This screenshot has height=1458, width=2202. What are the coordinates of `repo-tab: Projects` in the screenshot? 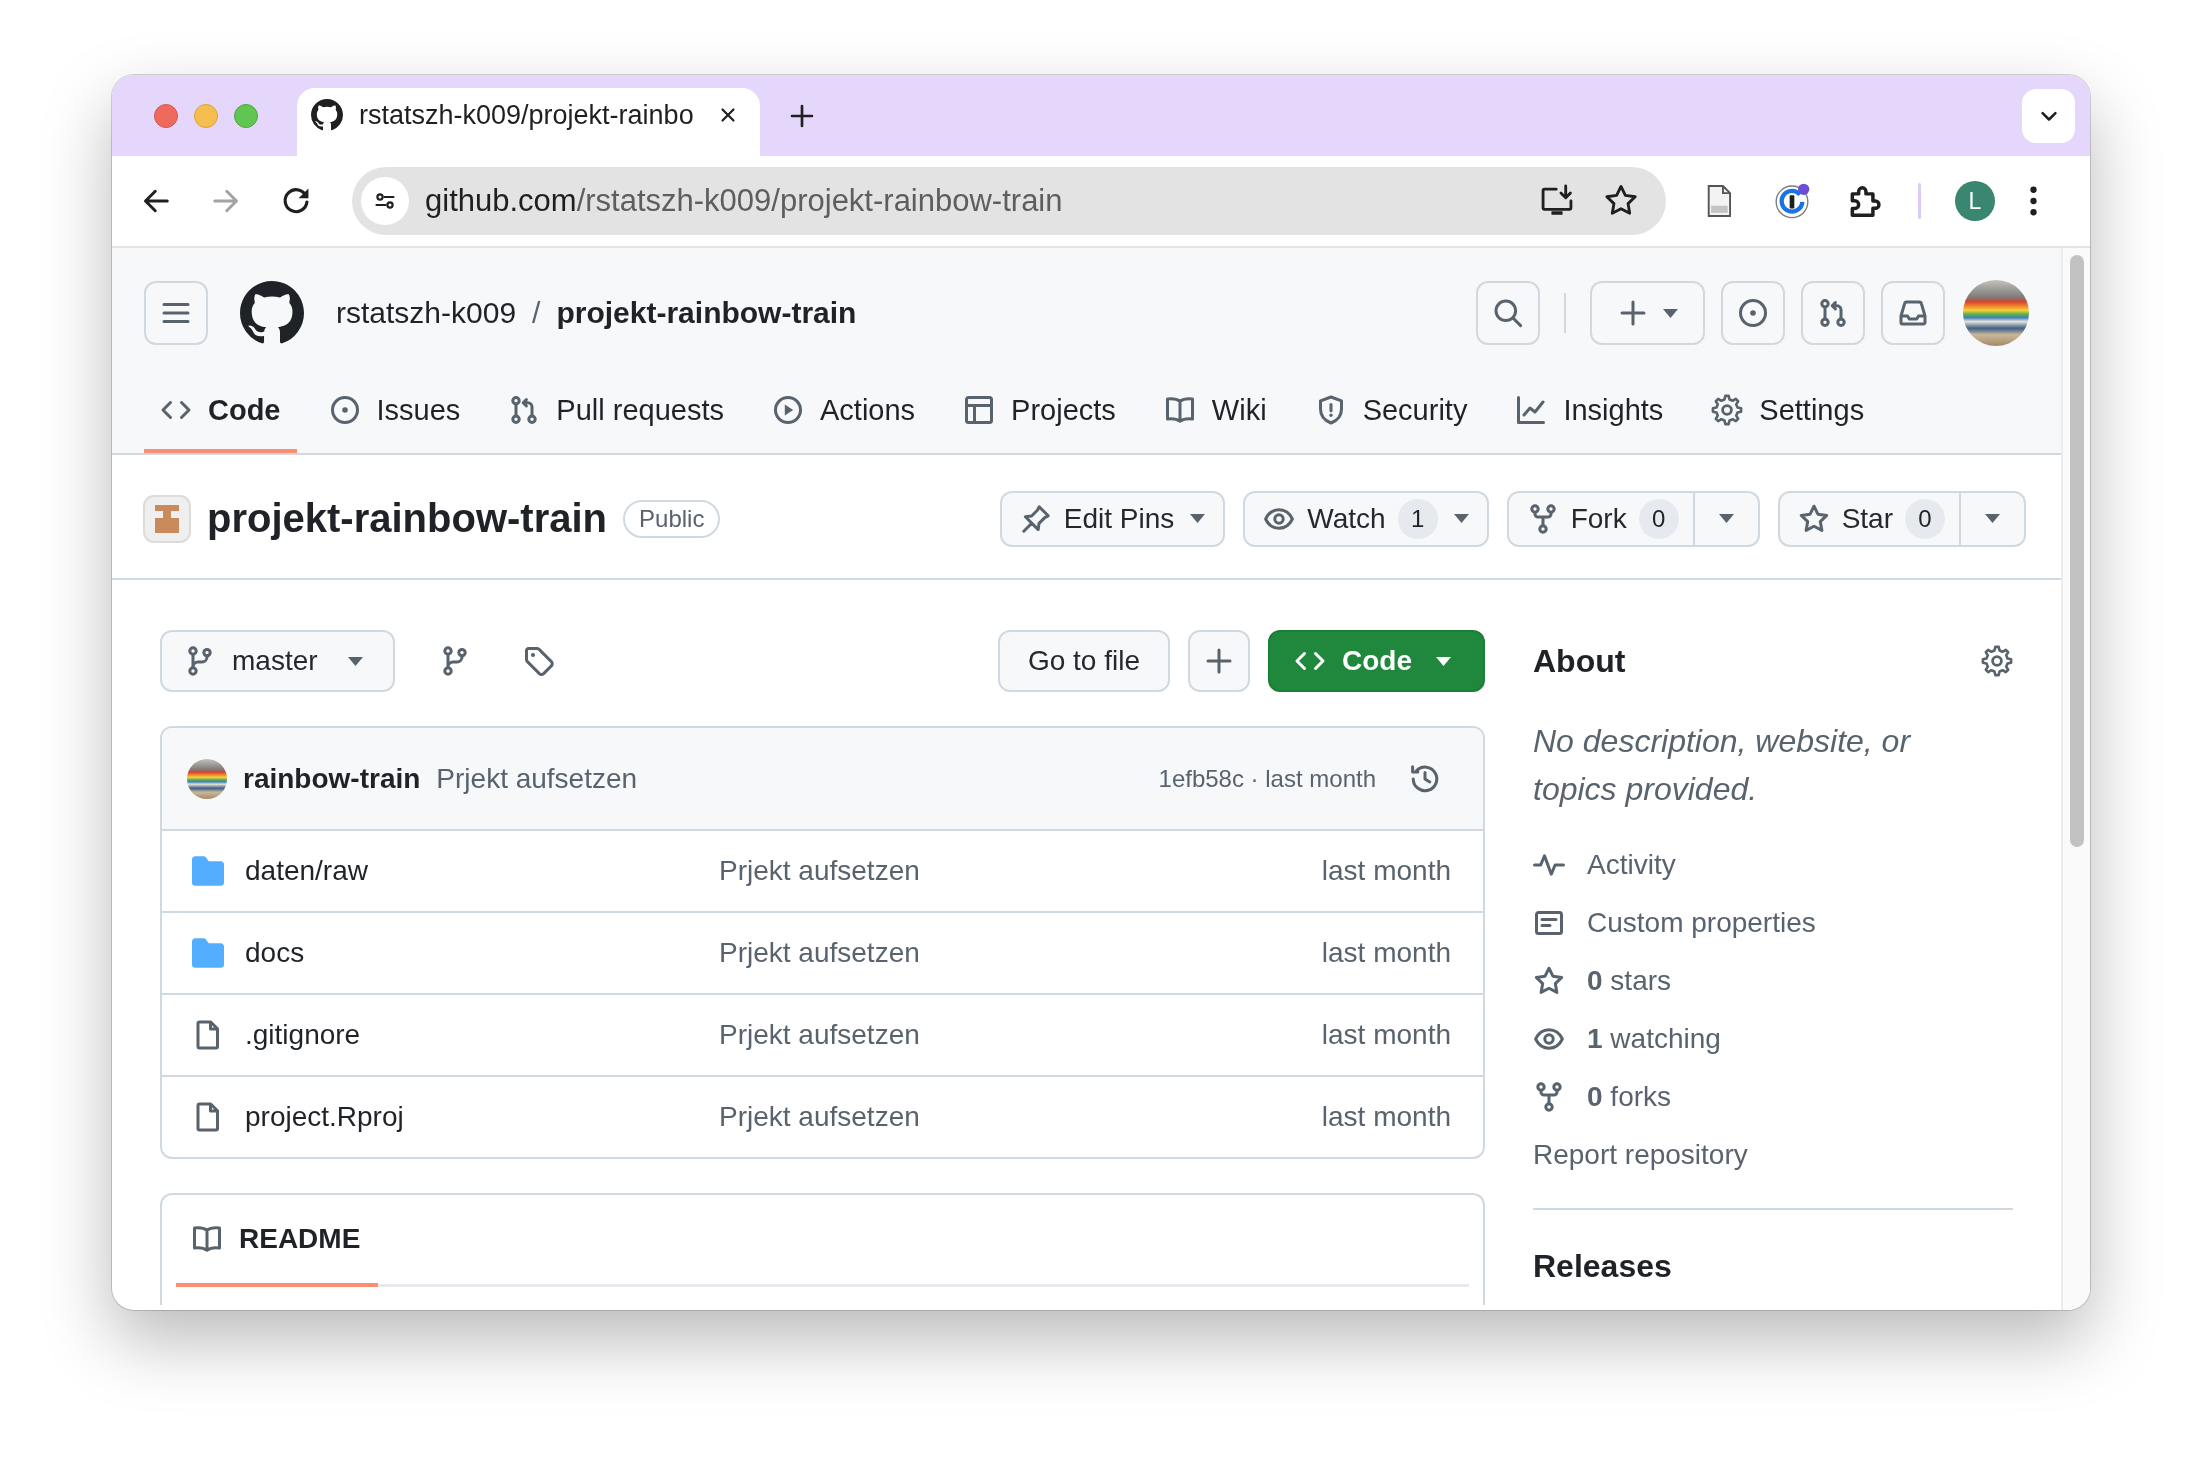 It's located at (1039, 408).